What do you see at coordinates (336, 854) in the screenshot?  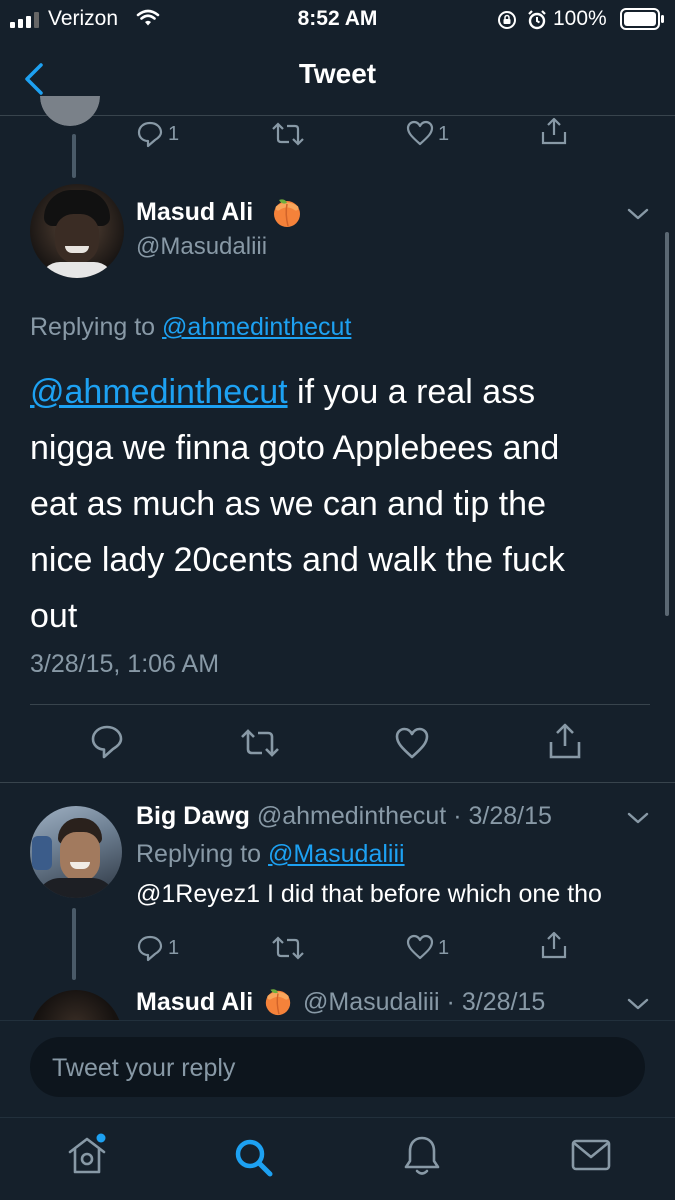 I see `replying-to-link: @Masudaliii` at bounding box center [336, 854].